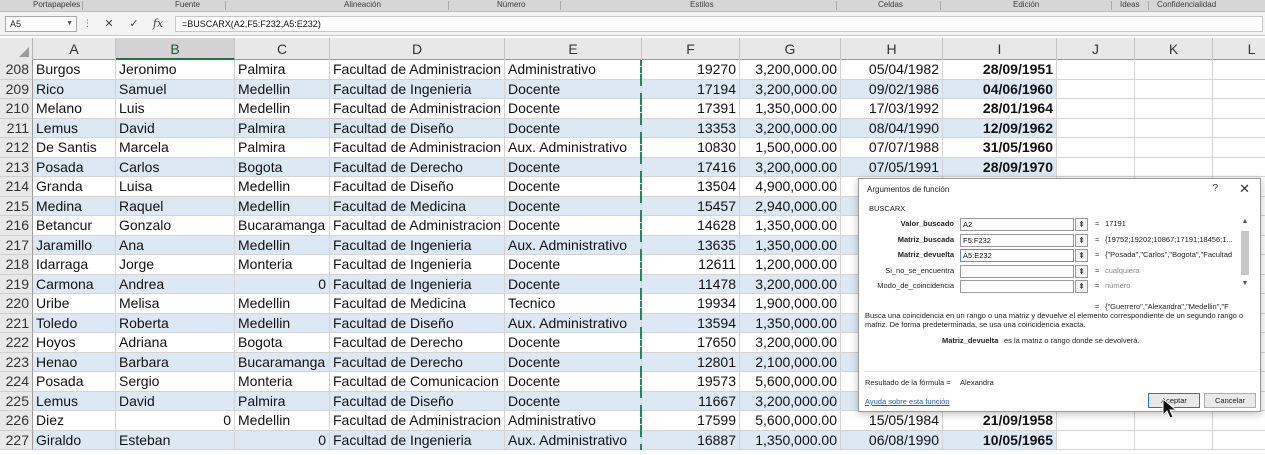 This screenshot has height=455, width=1265. Describe the element at coordinates (16, 382) in the screenshot. I see `row-header: 224` at that location.